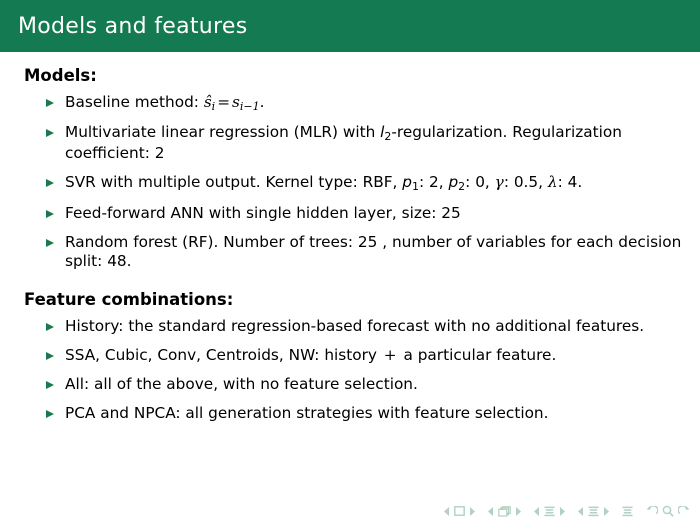  I want to click on subsection-icon, so click(549, 511).